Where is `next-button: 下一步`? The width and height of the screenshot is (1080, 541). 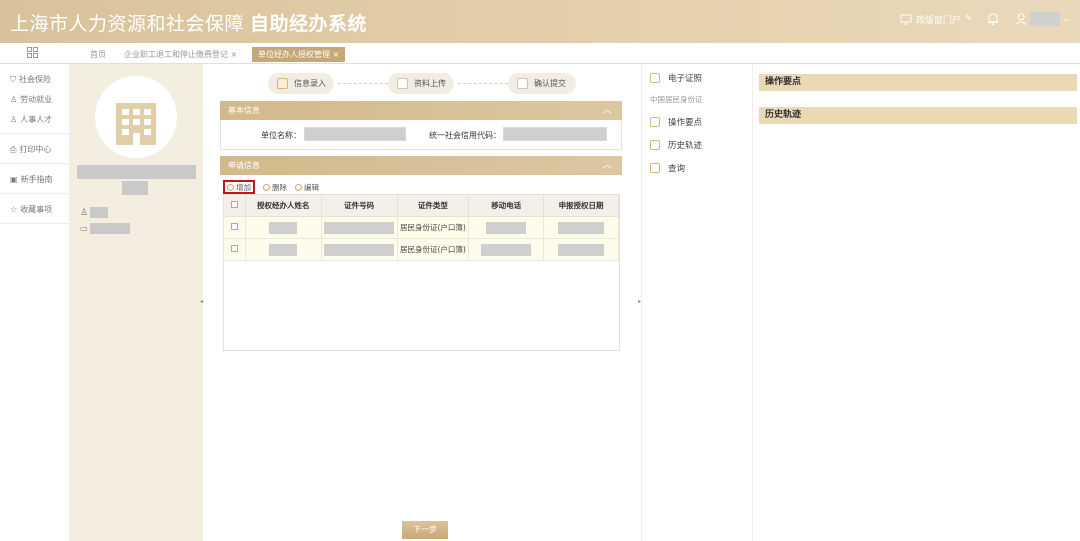 next-button: 下一步 is located at coordinates (425, 530).